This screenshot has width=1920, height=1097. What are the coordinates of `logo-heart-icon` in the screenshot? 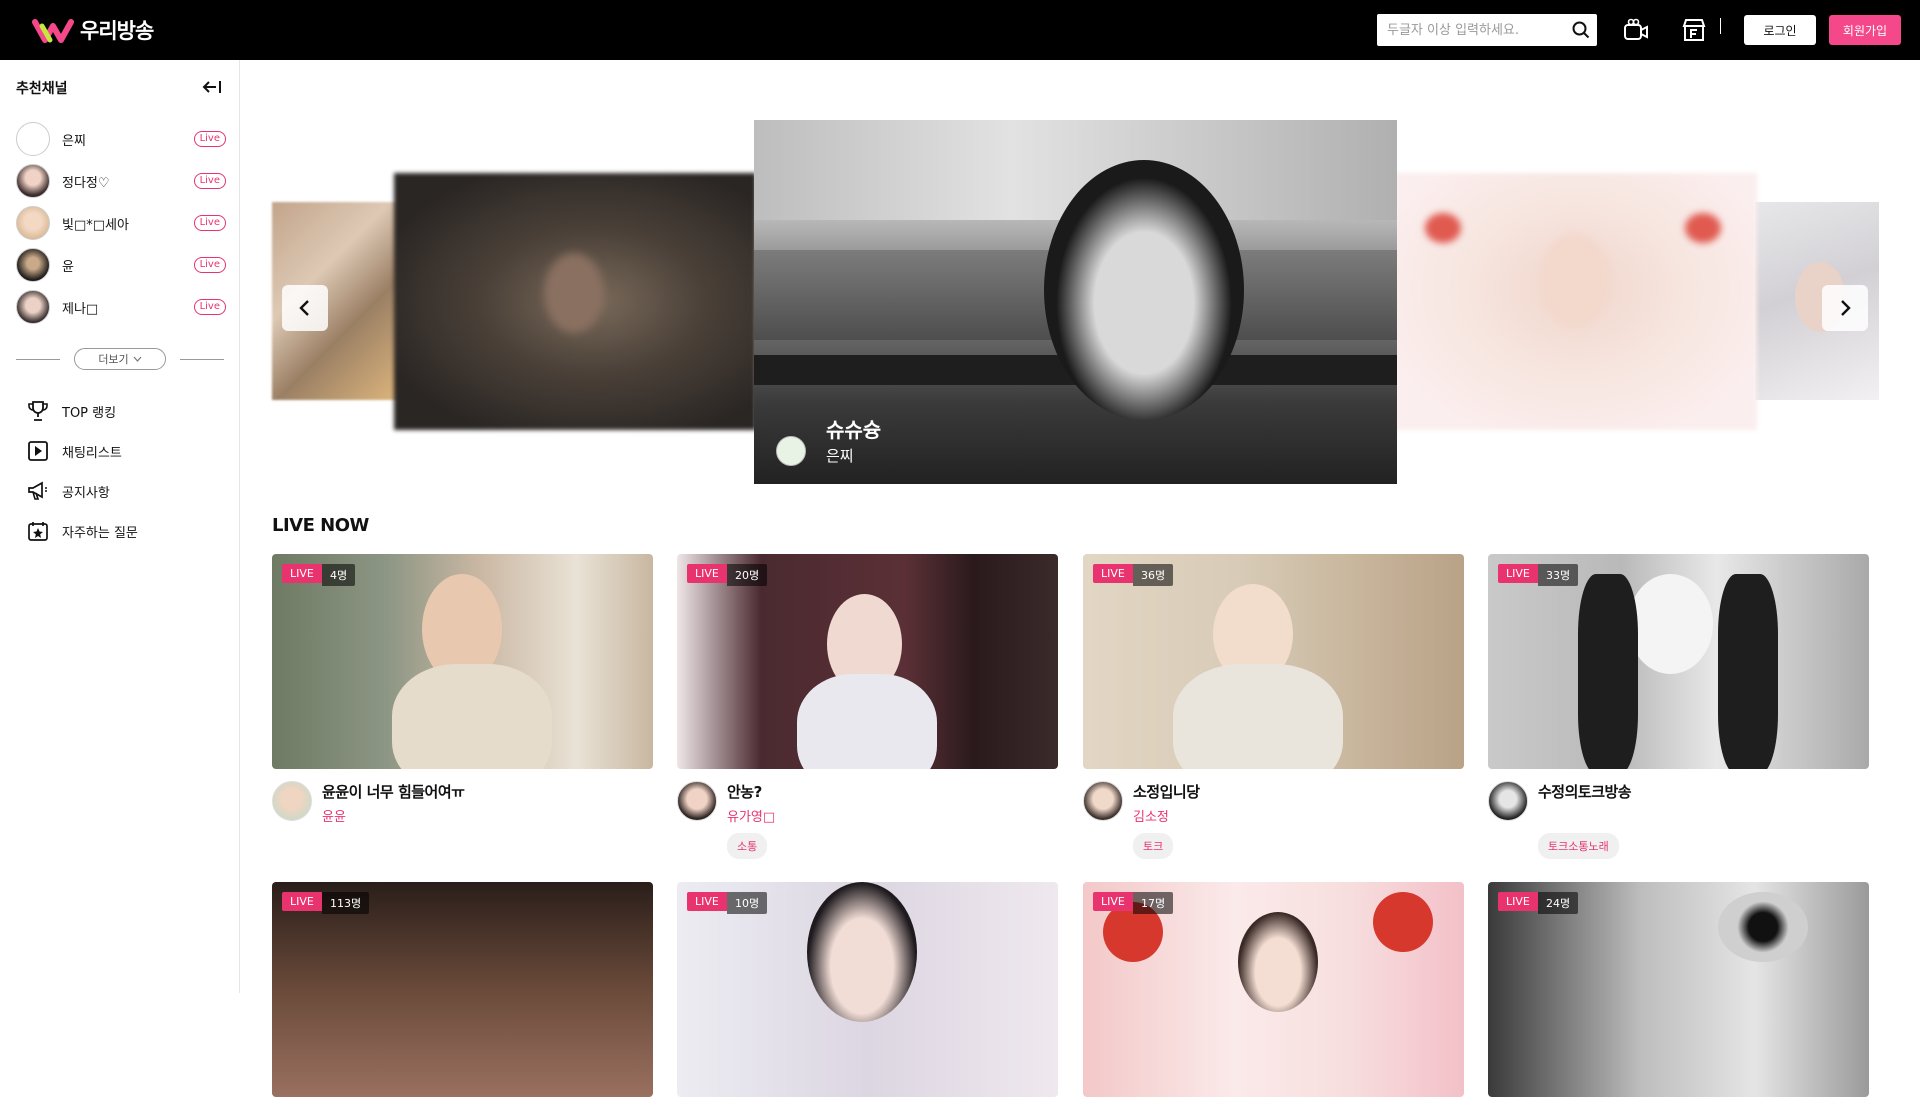 It's located at (53, 31).